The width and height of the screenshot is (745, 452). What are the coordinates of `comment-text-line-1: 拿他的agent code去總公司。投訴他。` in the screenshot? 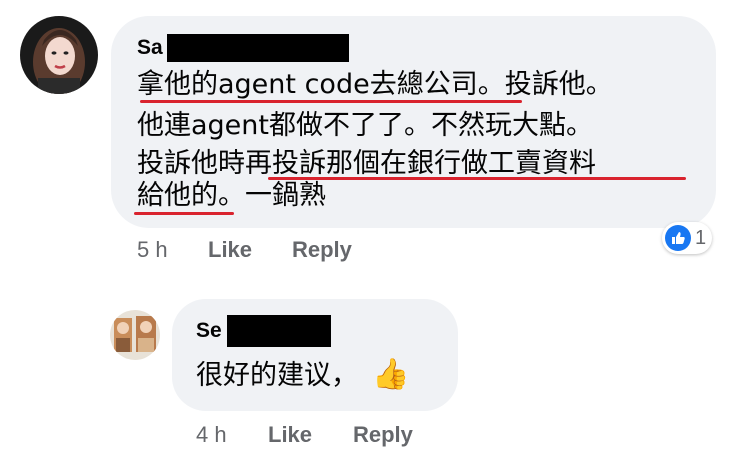 It's located at (375, 84).